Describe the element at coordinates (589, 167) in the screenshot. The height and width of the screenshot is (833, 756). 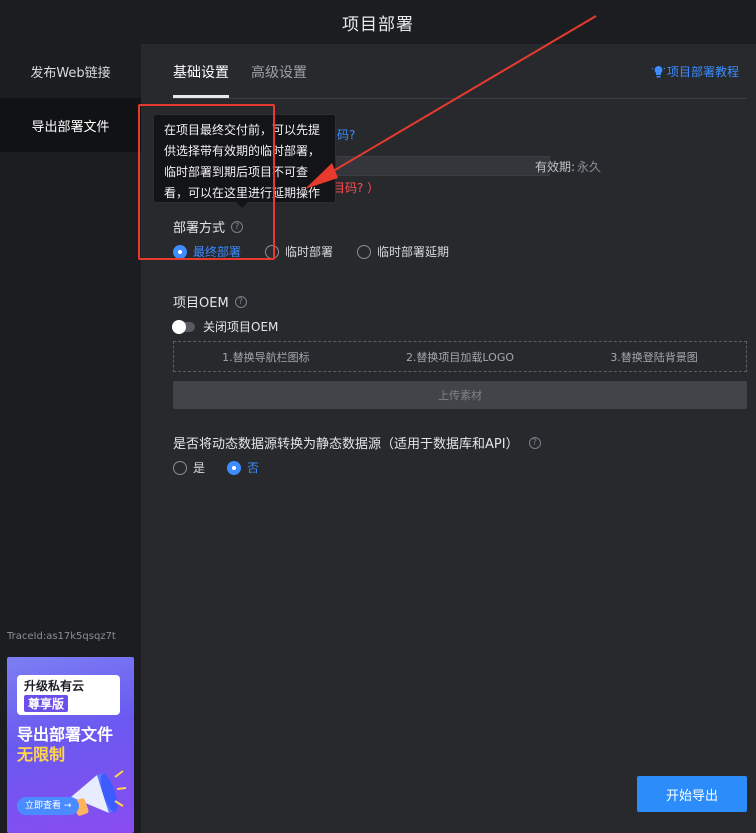
I see `validity-value: 永久` at that location.